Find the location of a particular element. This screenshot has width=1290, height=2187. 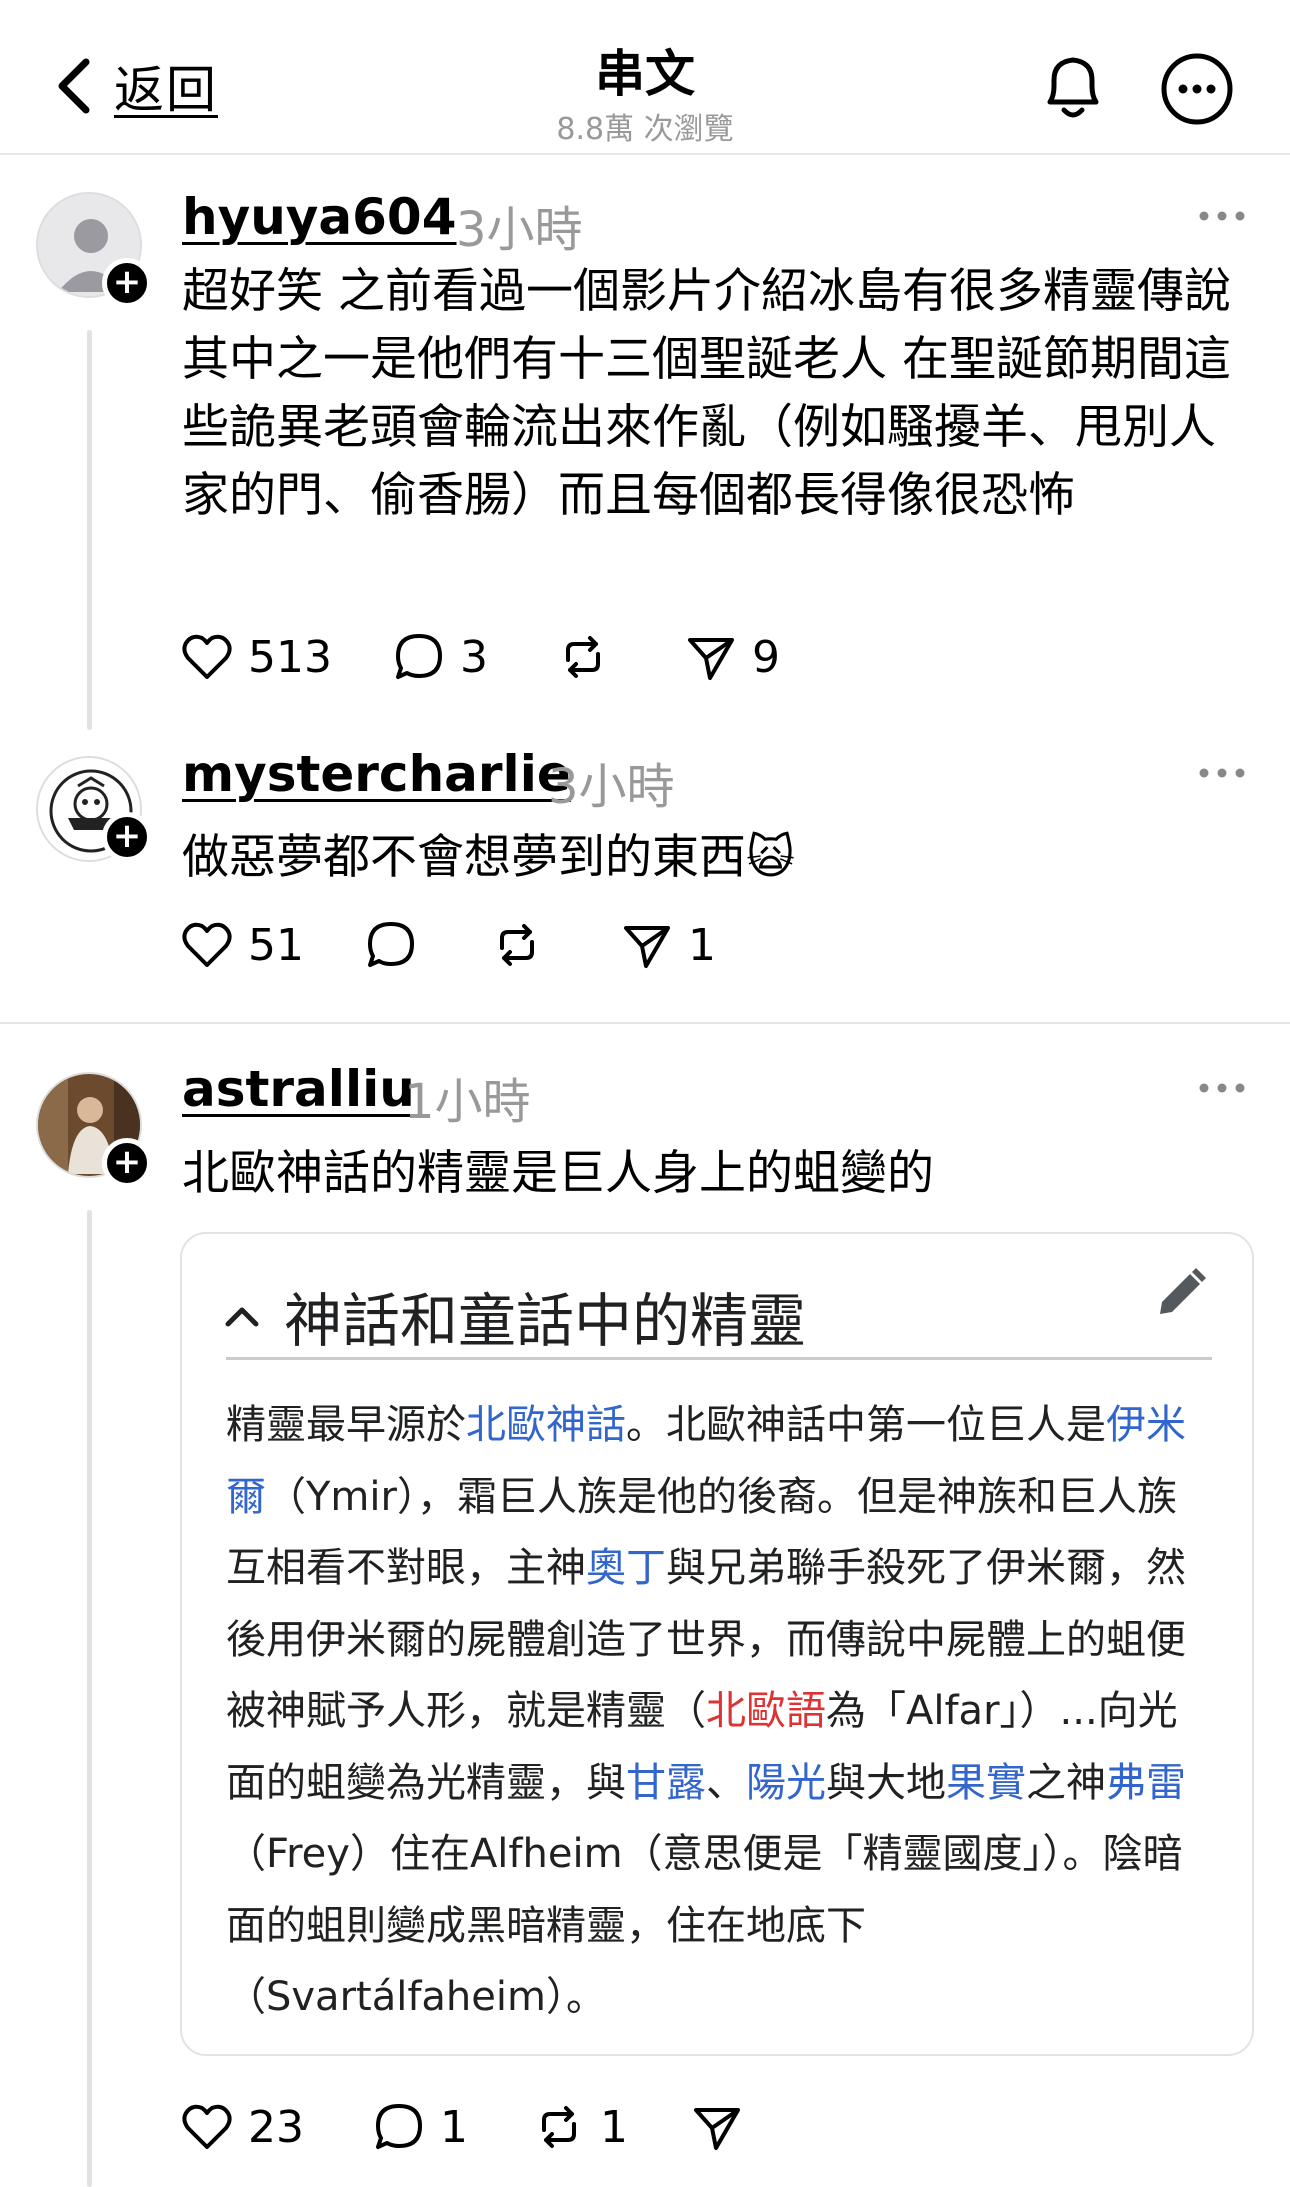

reply-count: 1 is located at coordinates (454, 2127).